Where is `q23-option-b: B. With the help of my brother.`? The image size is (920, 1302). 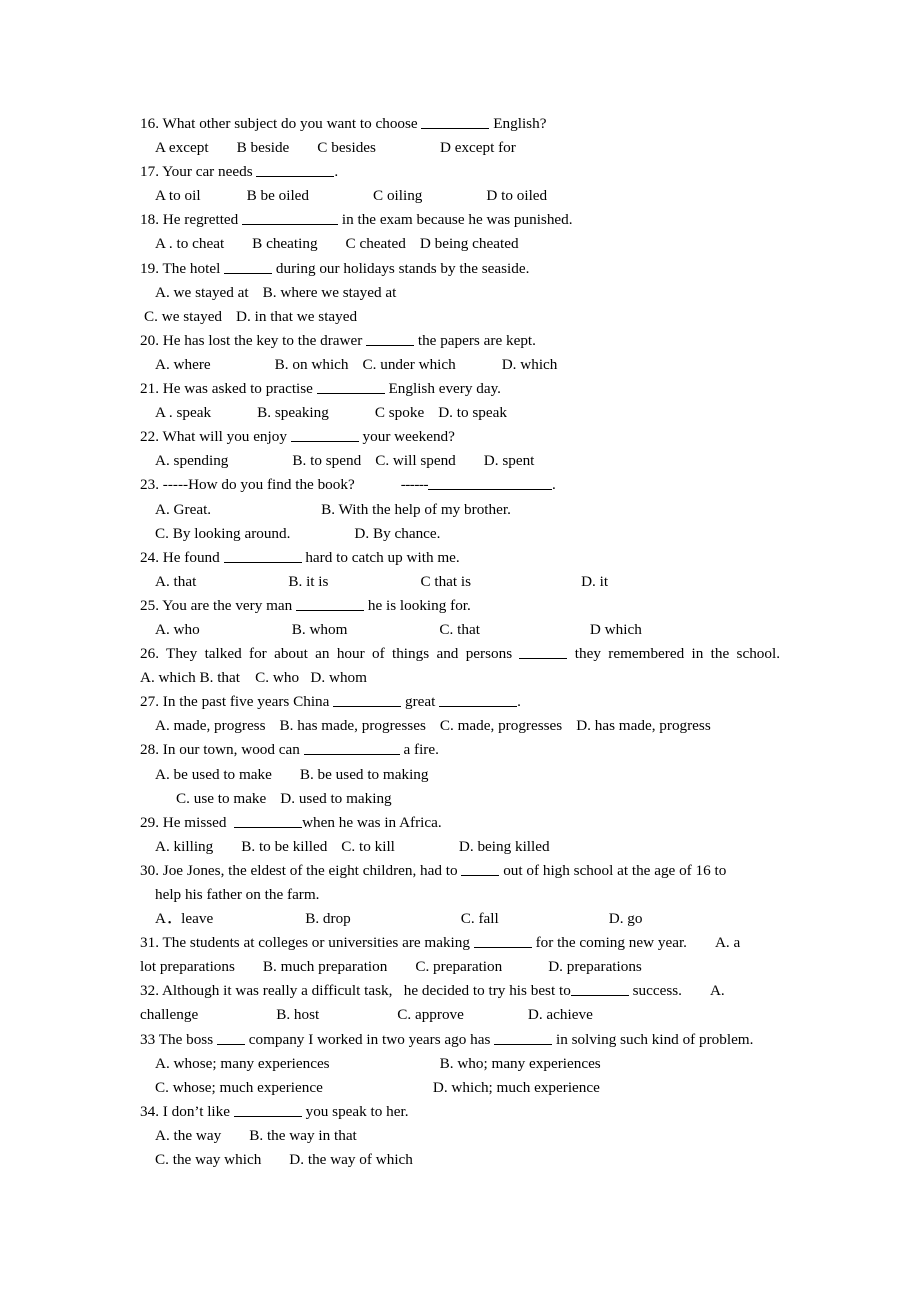
q23-option-b: B. With the help of my brother. is located at coordinates (416, 509).